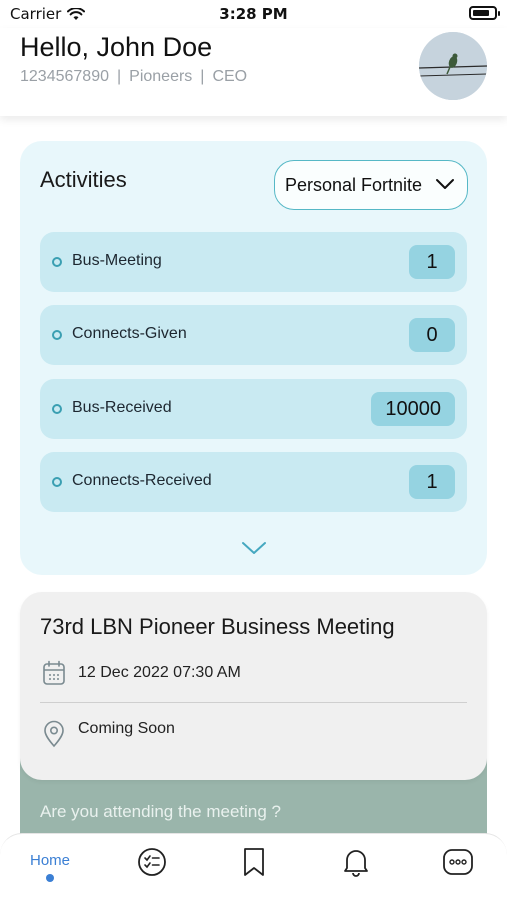 The image size is (507, 900). I want to click on period-dropdown: Personal Fortnite, so click(371, 185).